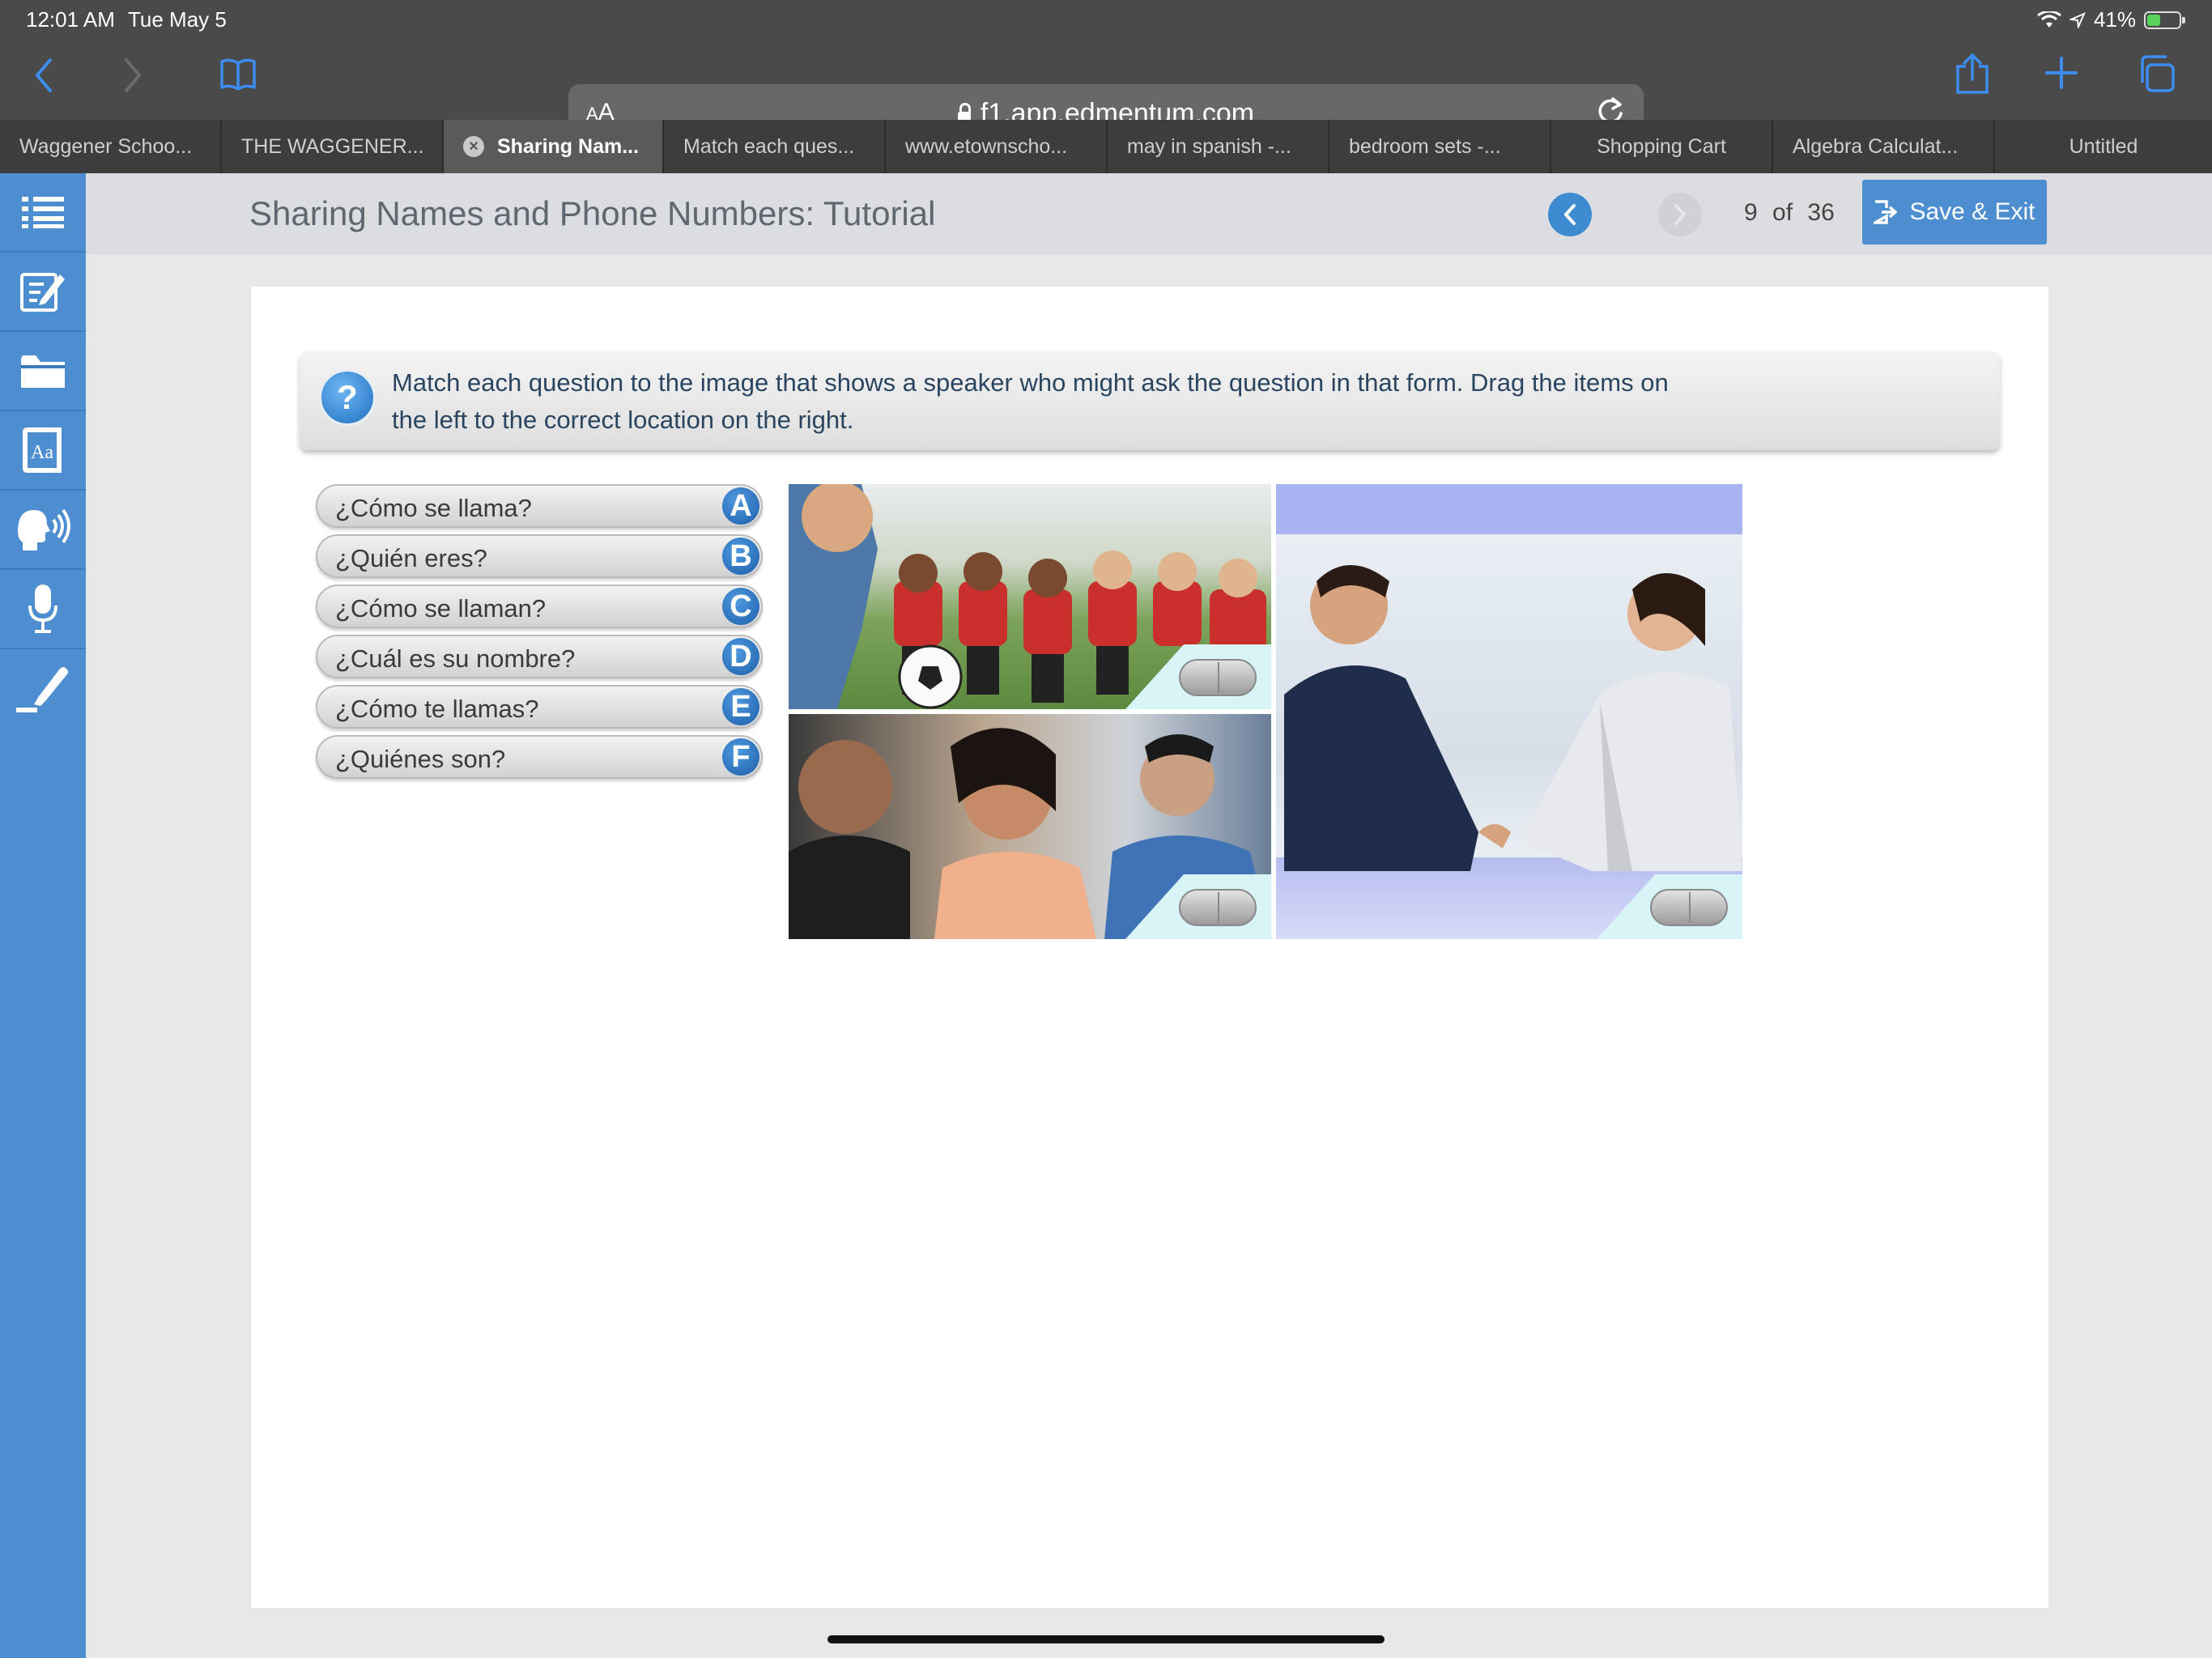  I want to click on svg-text: Aa, so click(42, 452).